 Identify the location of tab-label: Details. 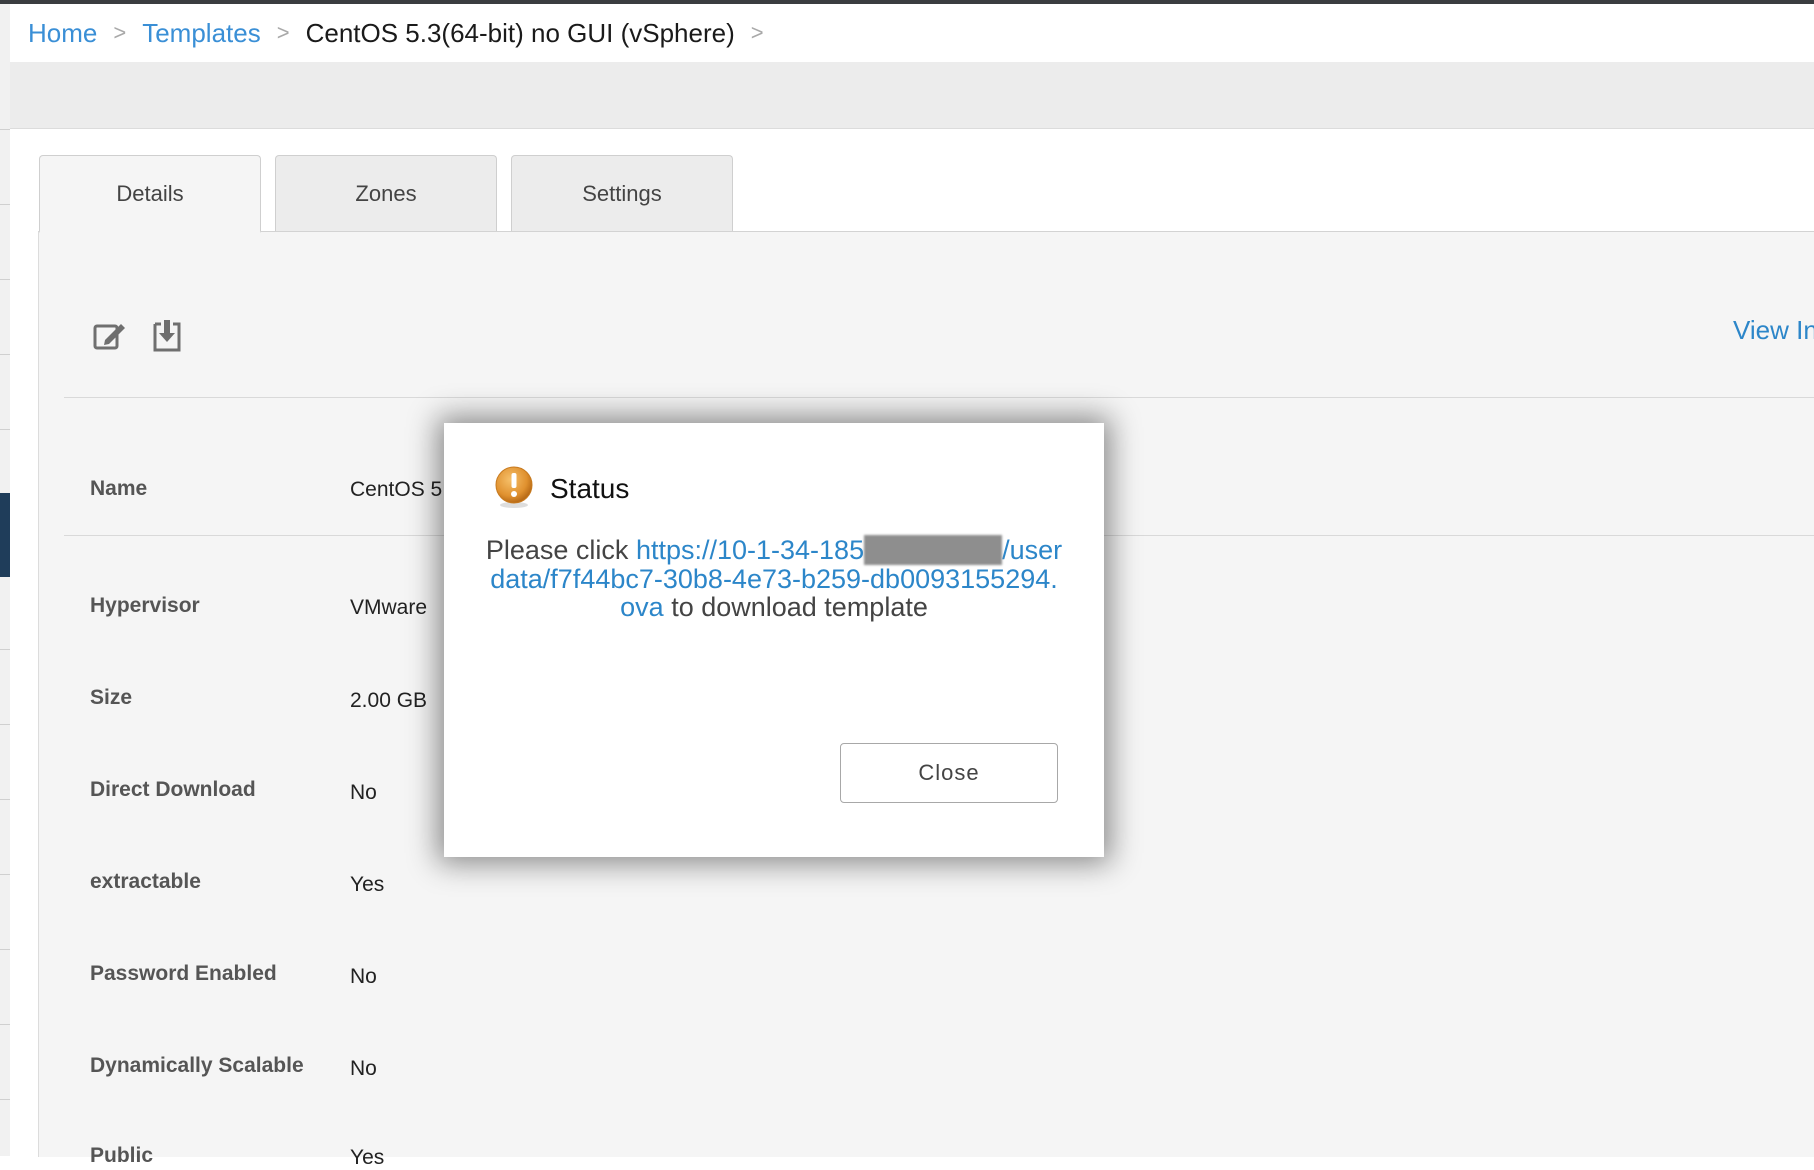
(150, 193).